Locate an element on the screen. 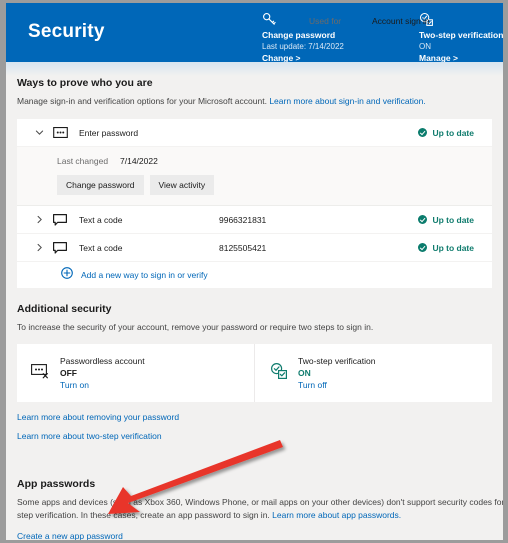  card-action-link: Turn off is located at coordinates (336, 385).